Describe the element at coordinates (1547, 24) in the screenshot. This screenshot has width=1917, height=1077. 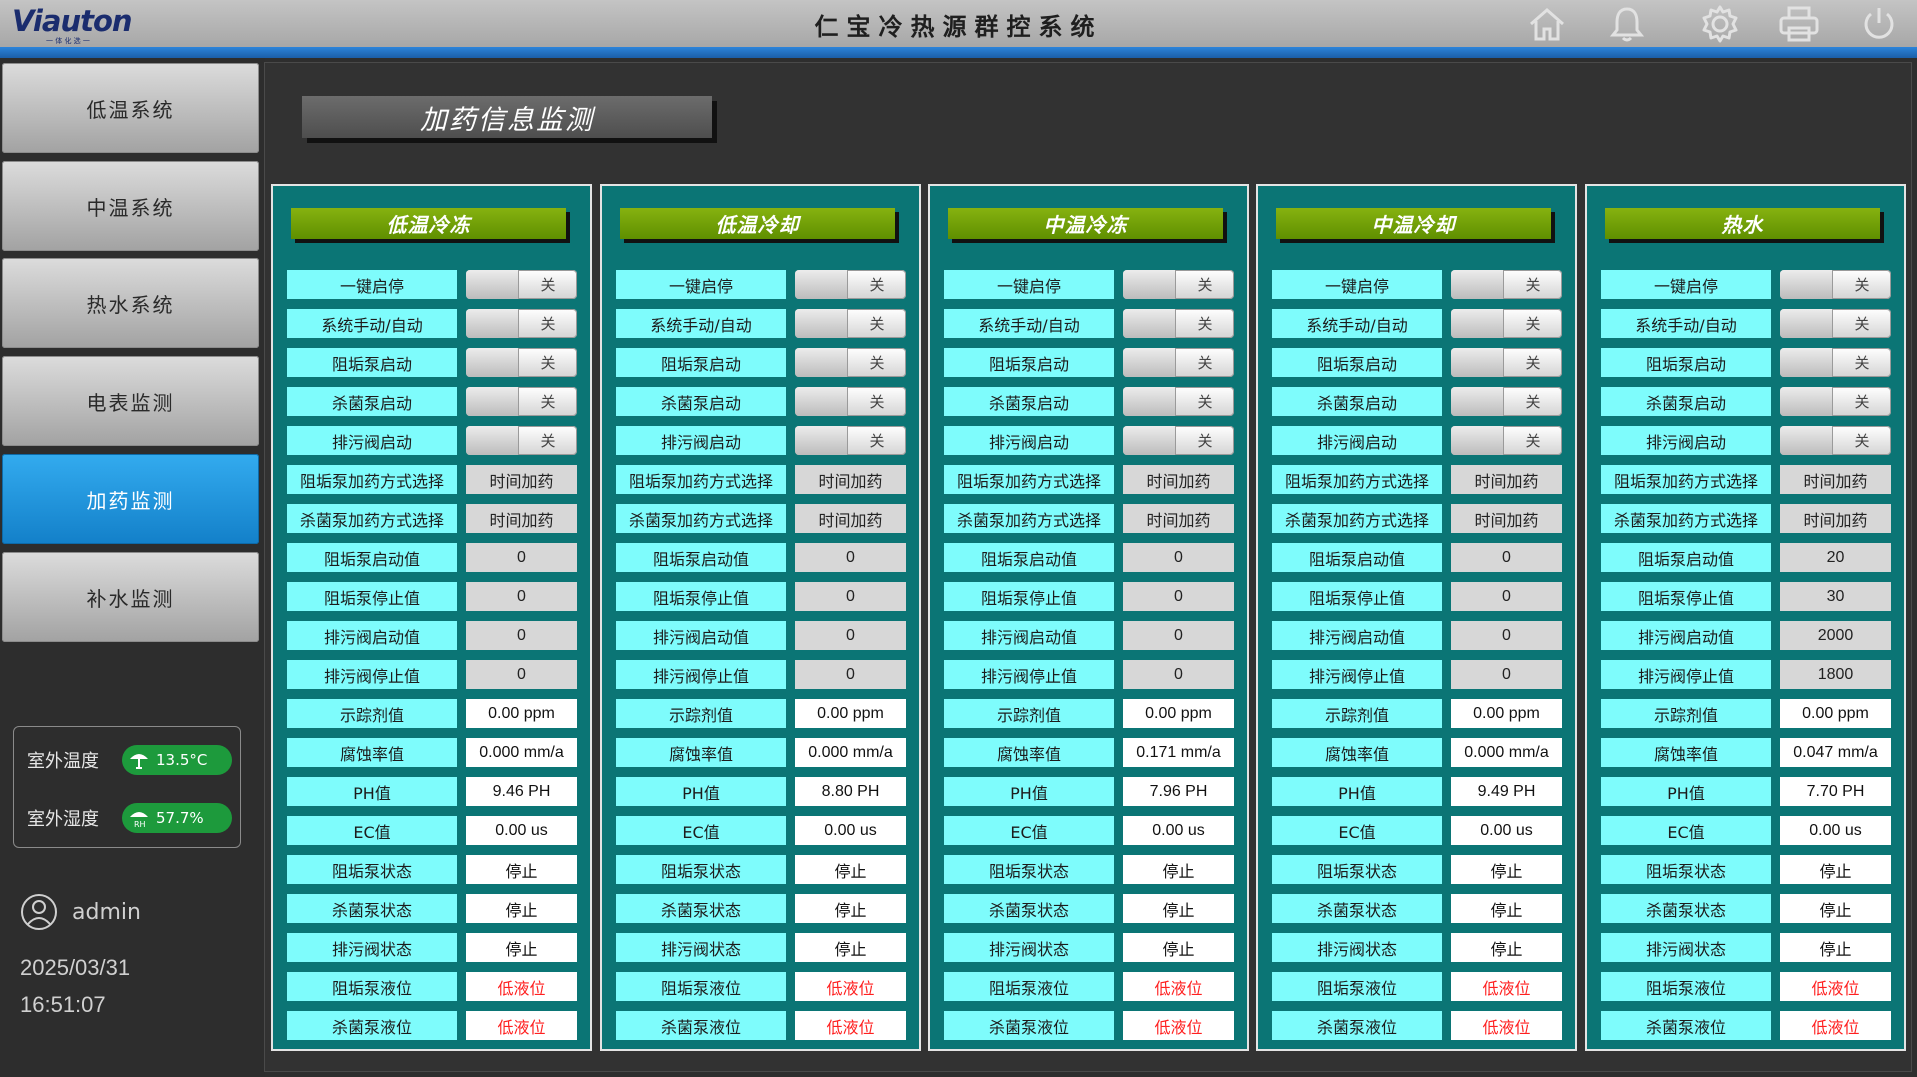
I see `home-icon` at that location.